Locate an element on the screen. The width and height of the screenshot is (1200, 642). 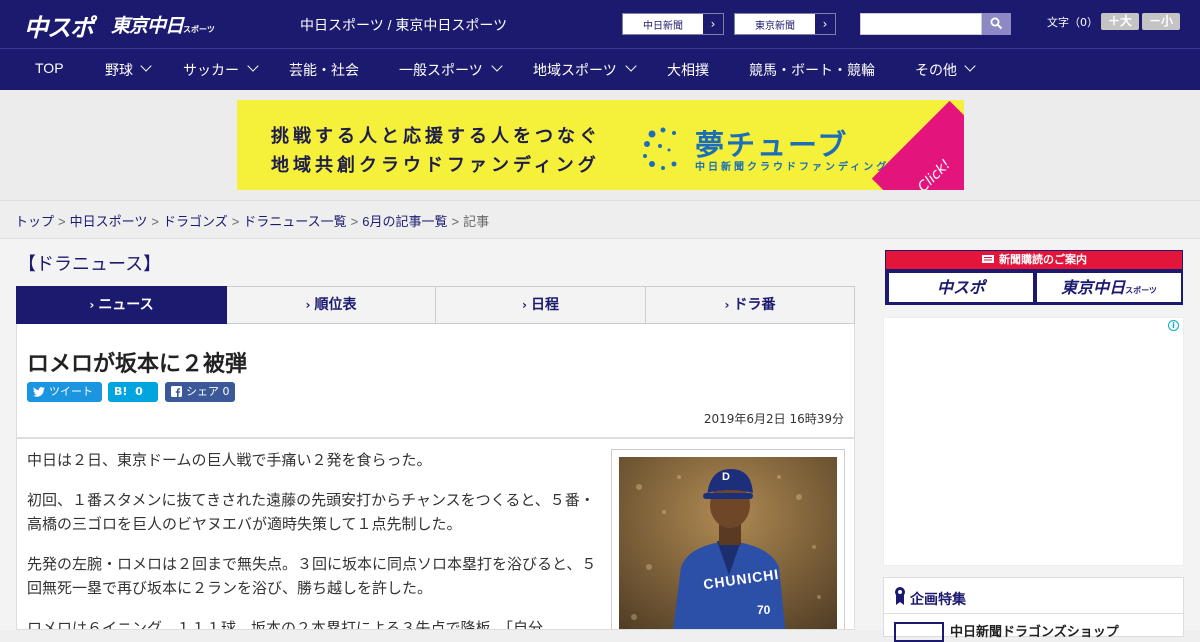
subscribe-chuspo-button: 中スポ is located at coordinates (961, 287).